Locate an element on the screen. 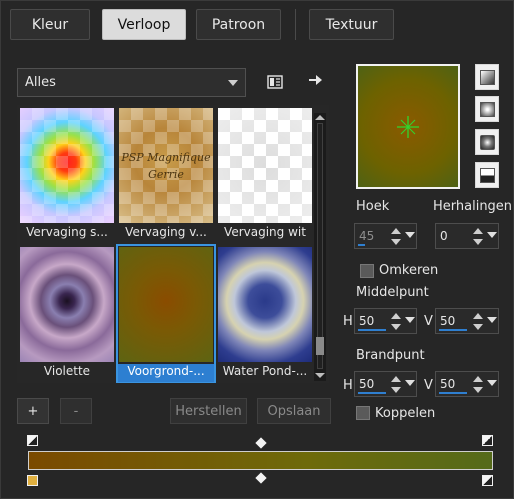 The image size is (514, 499). middelpunt-v-stepper is located at coordinates (477, 321).